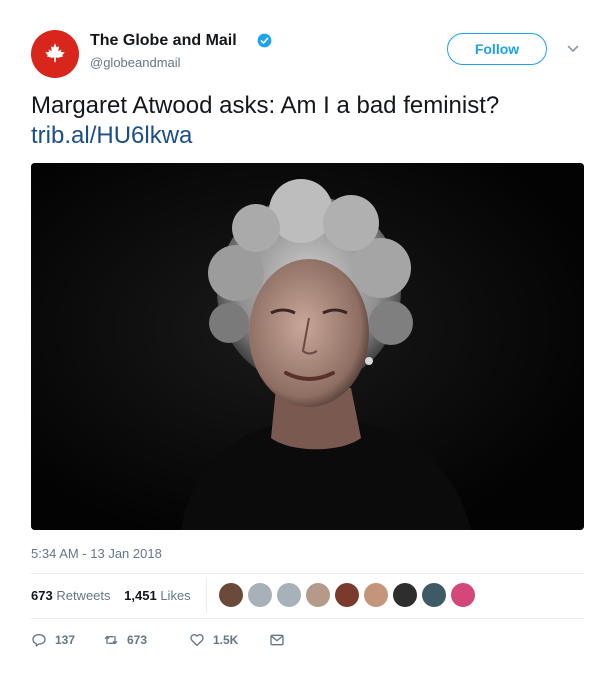 The height and width of the screenshot is (675, 613). I want to click on retweet-button: 673, so click(146, 640).